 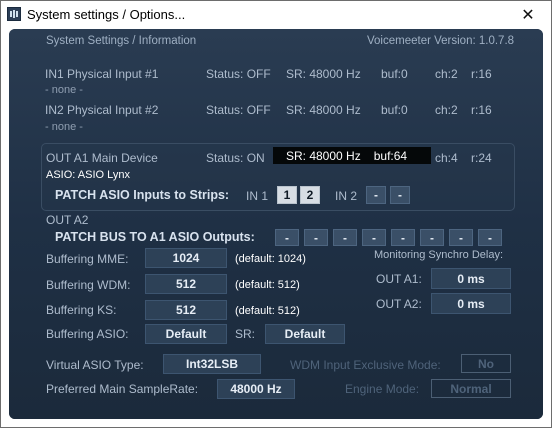 What do you see at coordinates (155, 237) in the screenshot?
I see `patch-bus-outputs-label: PATCH BUS TO A1 ASIO Outputs:` at bounding box center [155, 237].